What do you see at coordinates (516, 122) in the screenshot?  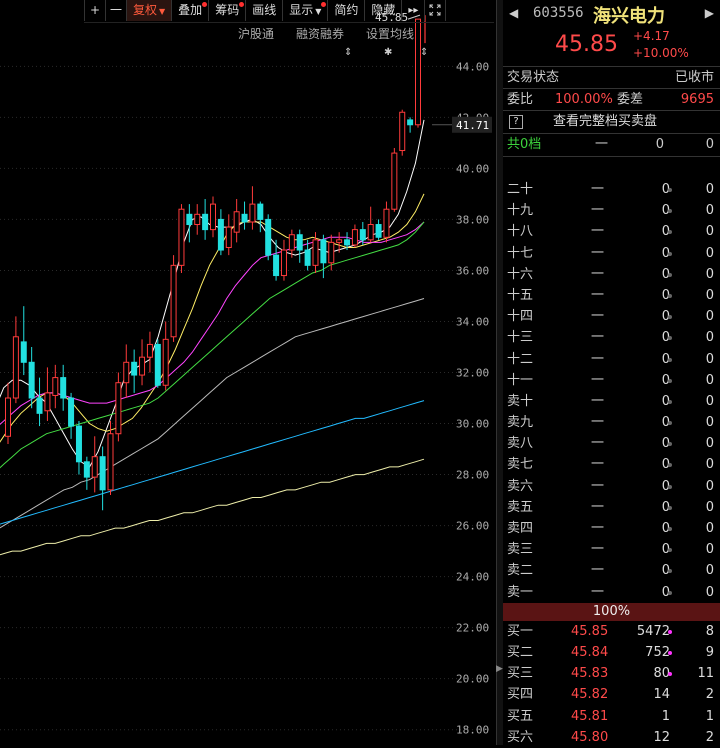 I see `help-icon: ?` at bounding box center [516, 122].